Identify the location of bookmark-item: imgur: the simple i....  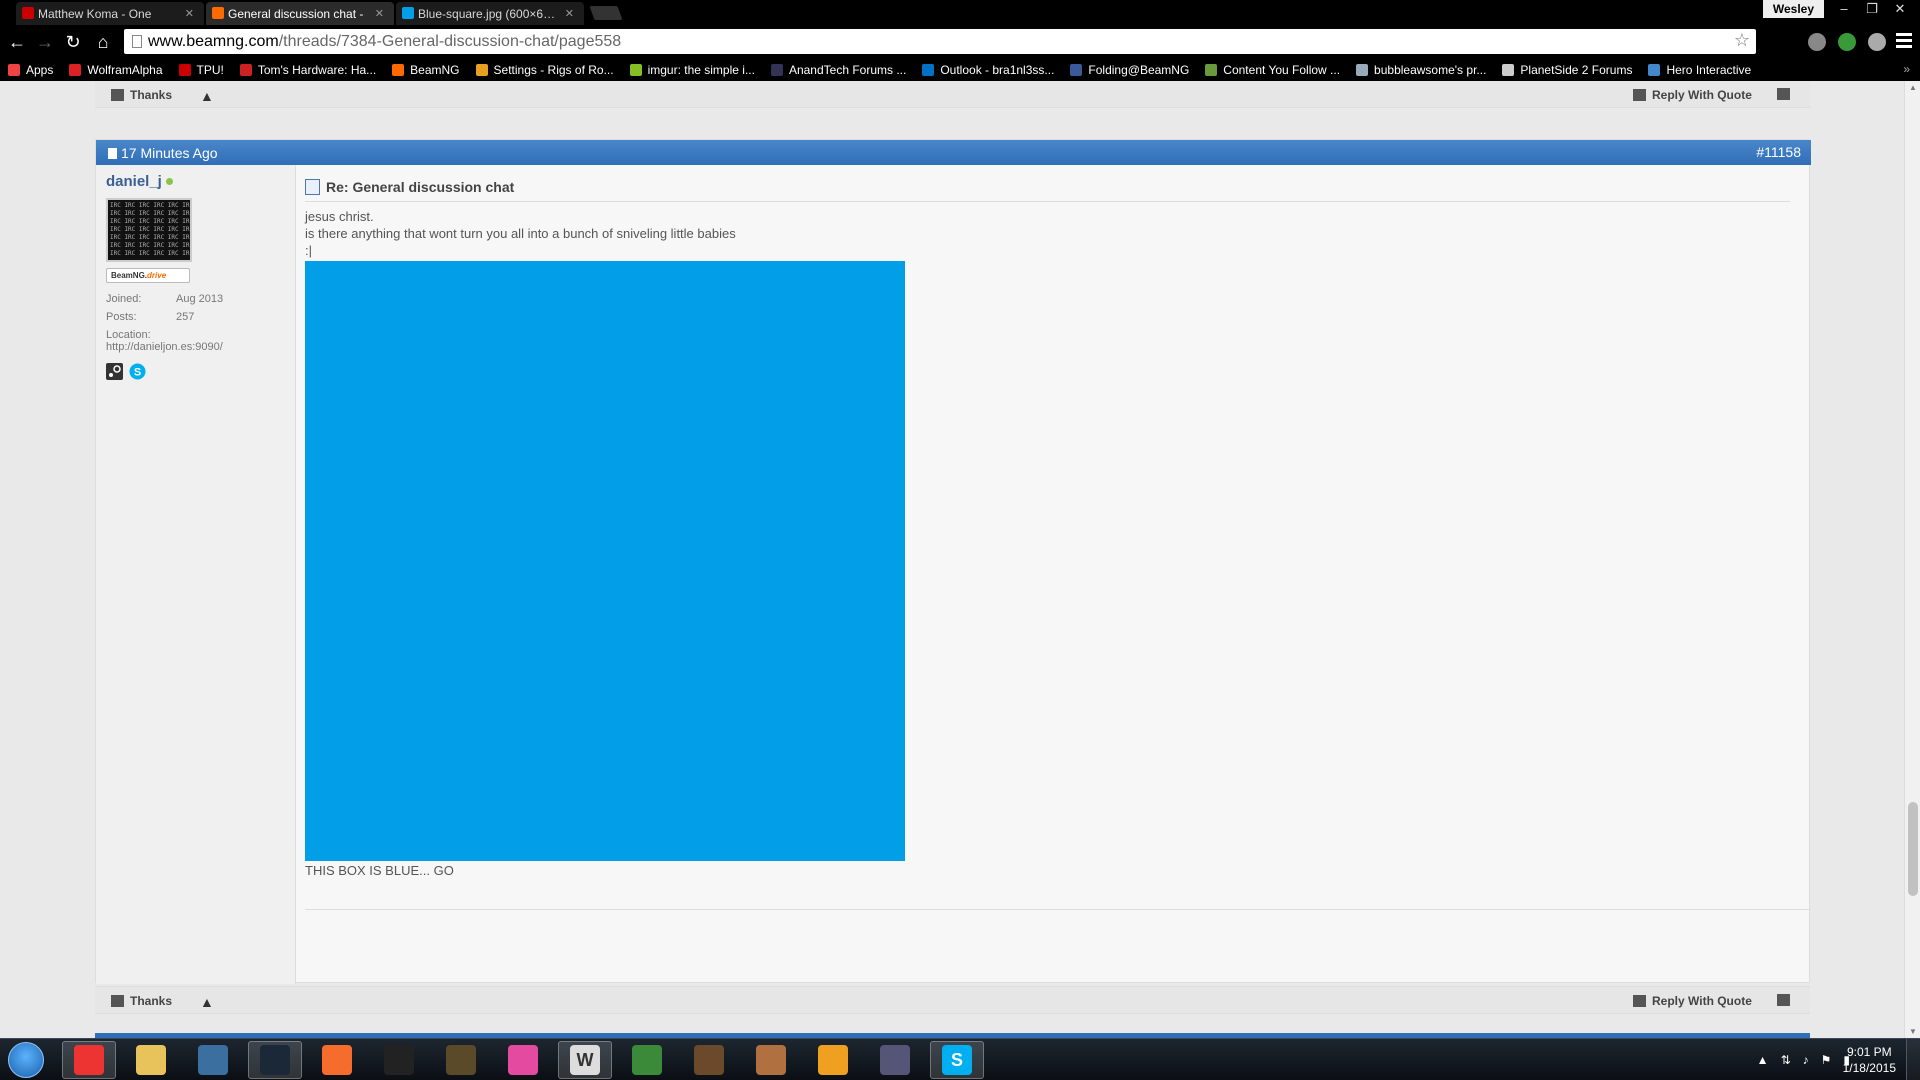
(692, 70).